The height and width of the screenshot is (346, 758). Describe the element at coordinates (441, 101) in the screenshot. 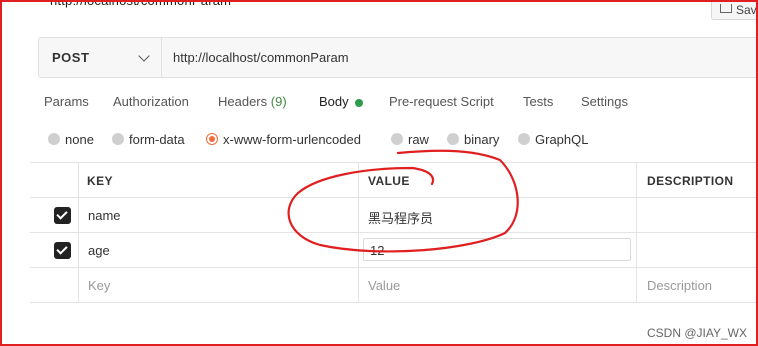

I see `tab-pre-request-script: Pre-request Script` at that location.